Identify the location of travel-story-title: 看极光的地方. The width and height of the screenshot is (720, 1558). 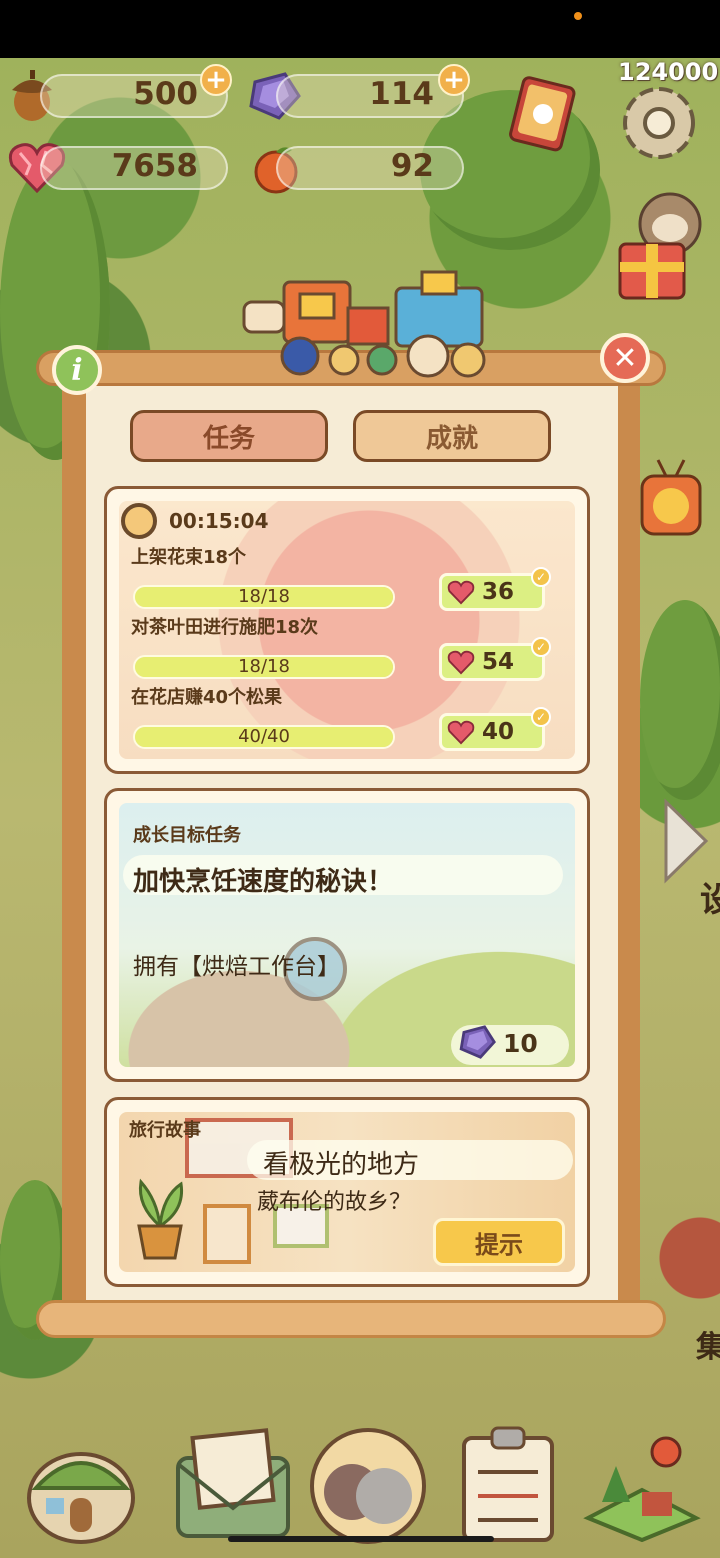
(341, 1165).